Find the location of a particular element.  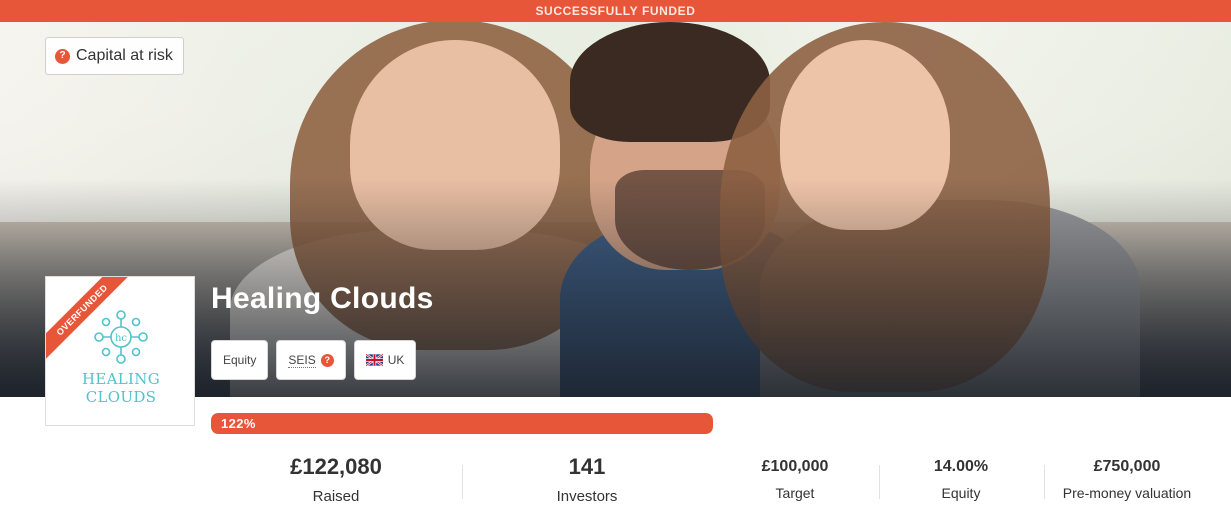

target-value: £100,000 is located at coordinates (795, 466).